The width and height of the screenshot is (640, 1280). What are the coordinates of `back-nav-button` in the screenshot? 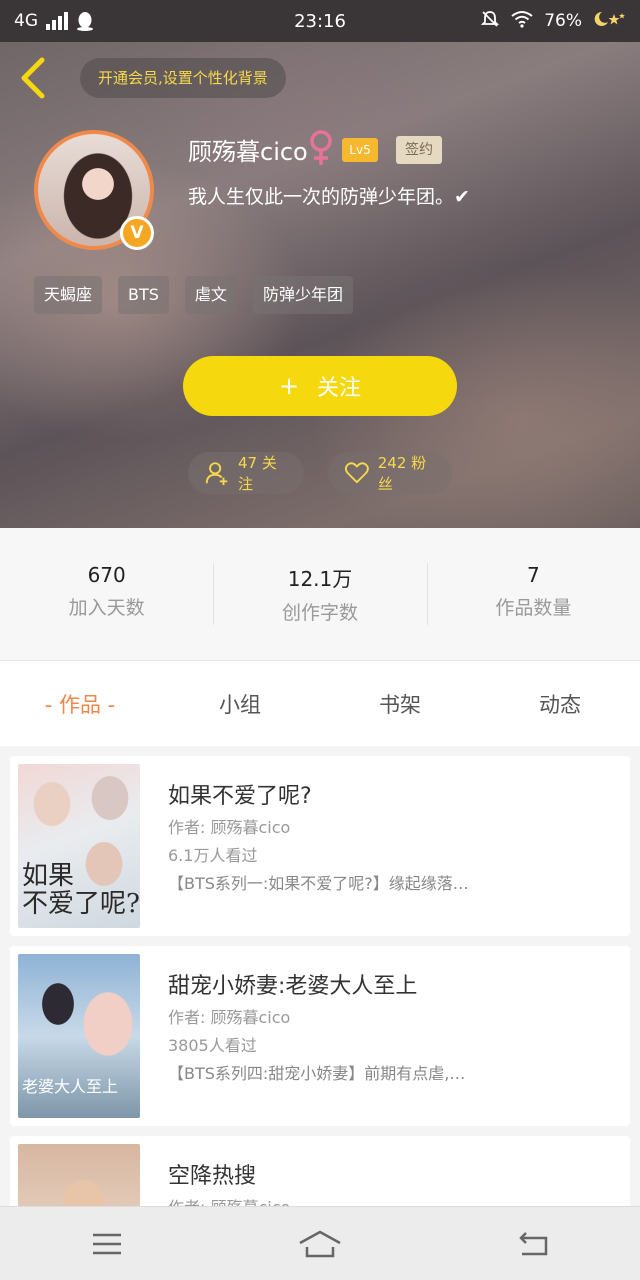 It's located at (533, 1244).